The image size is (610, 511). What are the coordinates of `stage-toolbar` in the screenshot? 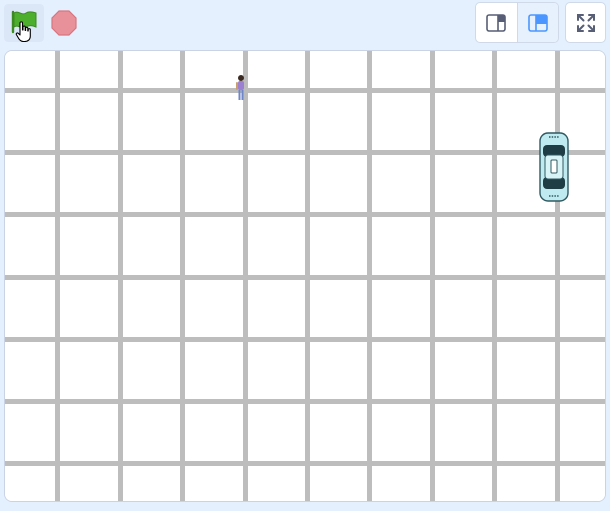 It's located at (305, 24).